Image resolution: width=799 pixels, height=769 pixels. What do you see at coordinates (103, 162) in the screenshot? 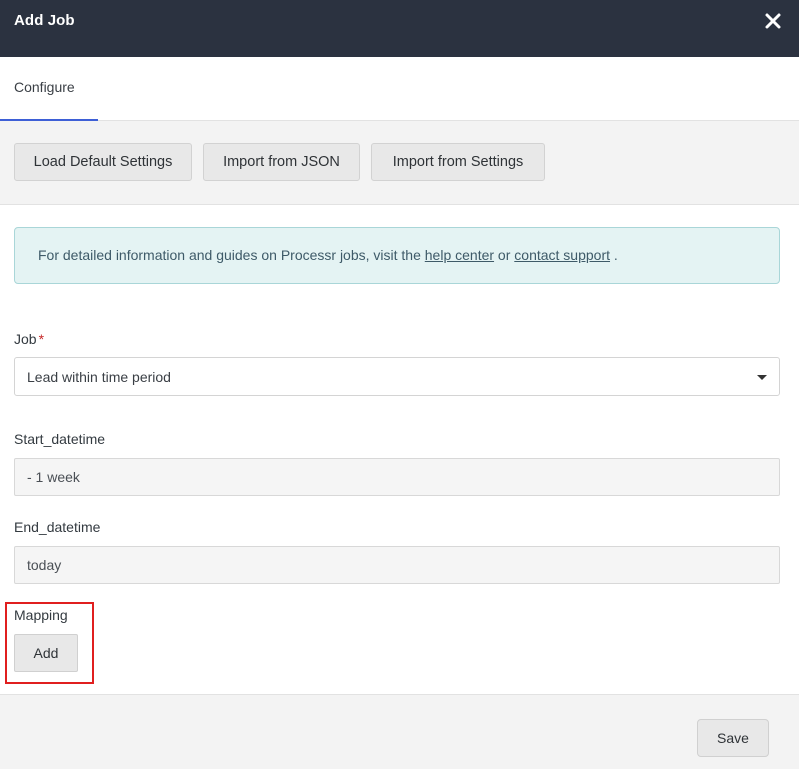
I see `load-default-settings-button: Load Default Settings` at bounding box center [103, 162].